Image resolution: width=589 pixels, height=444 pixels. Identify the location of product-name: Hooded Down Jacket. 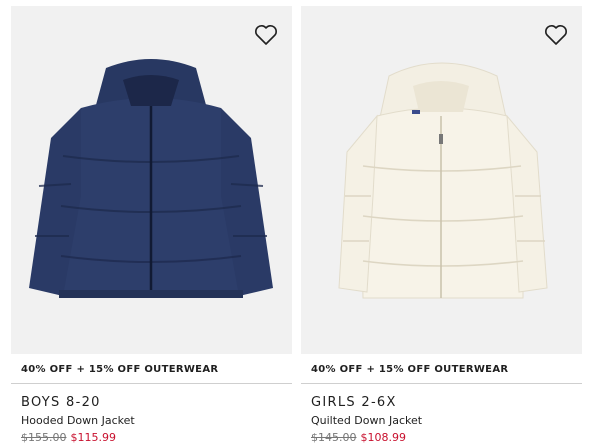
(78, 420).